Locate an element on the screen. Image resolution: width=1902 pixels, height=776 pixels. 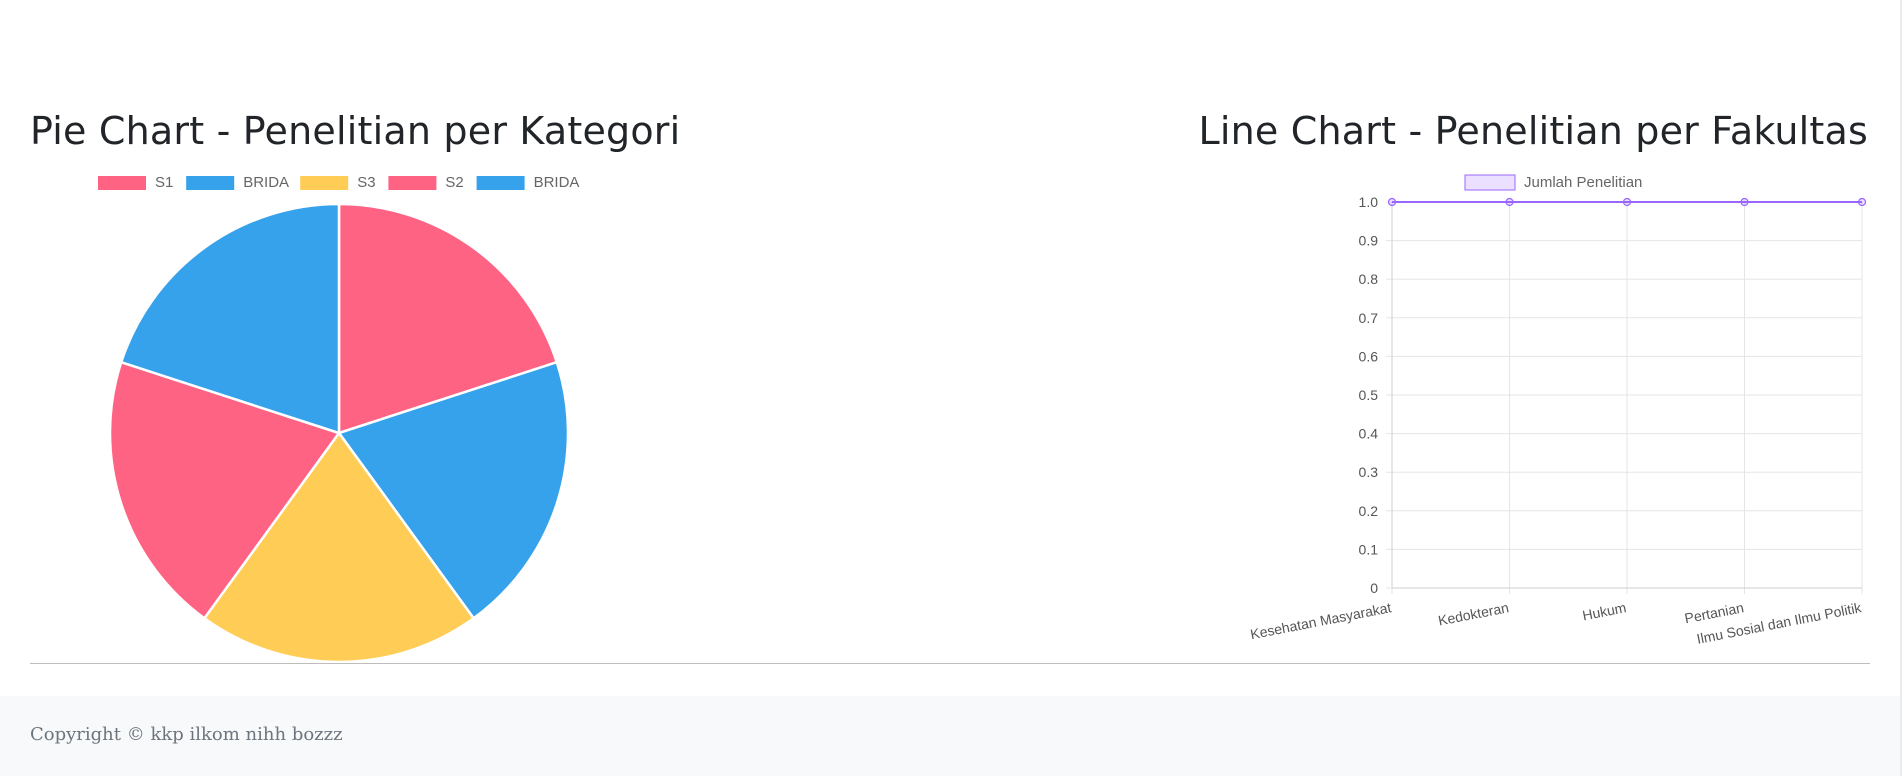
y-tick-label: 0 is located at coordinates (1374, 588).